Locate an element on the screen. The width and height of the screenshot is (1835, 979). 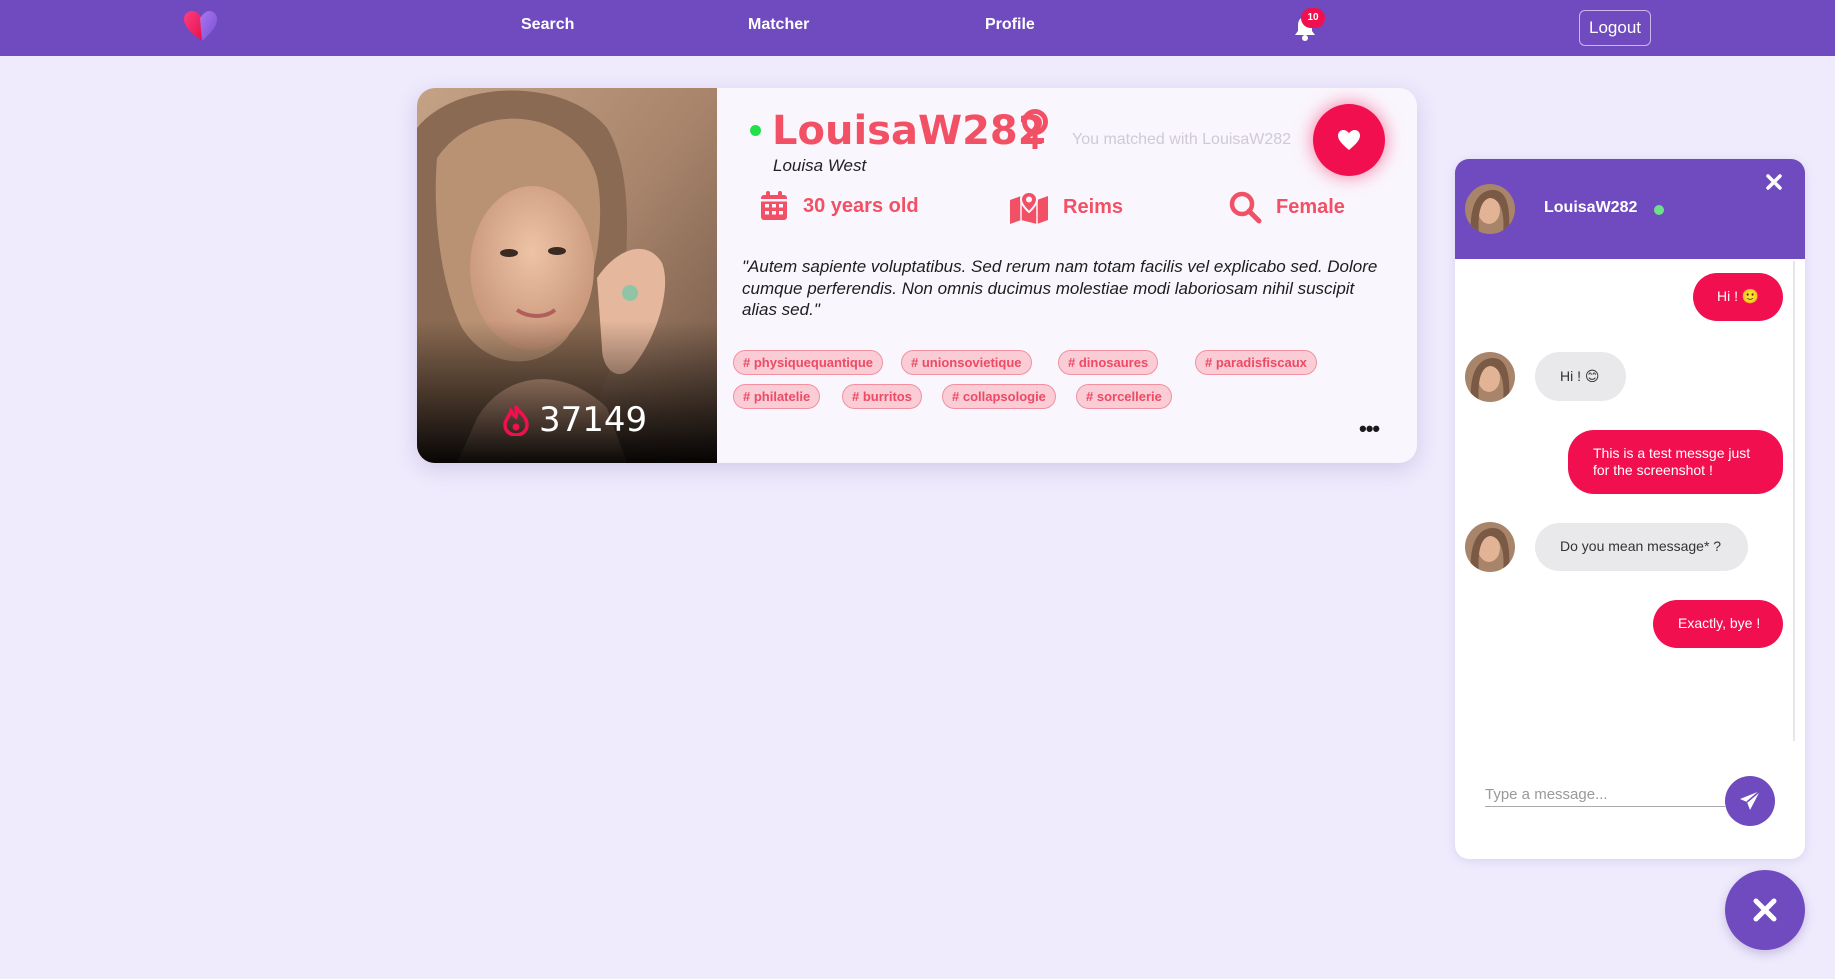
nav-search-link: Search is located at coordinates (547, 25).